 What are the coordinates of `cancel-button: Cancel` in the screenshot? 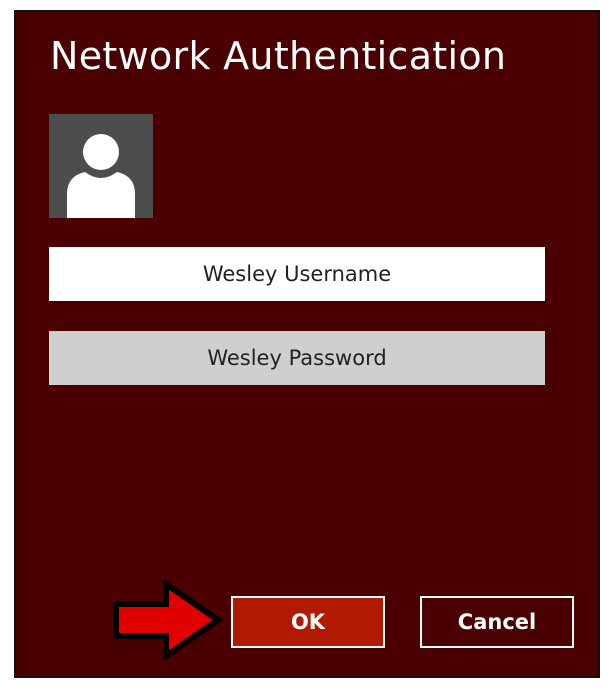 It's located at (497, 622).